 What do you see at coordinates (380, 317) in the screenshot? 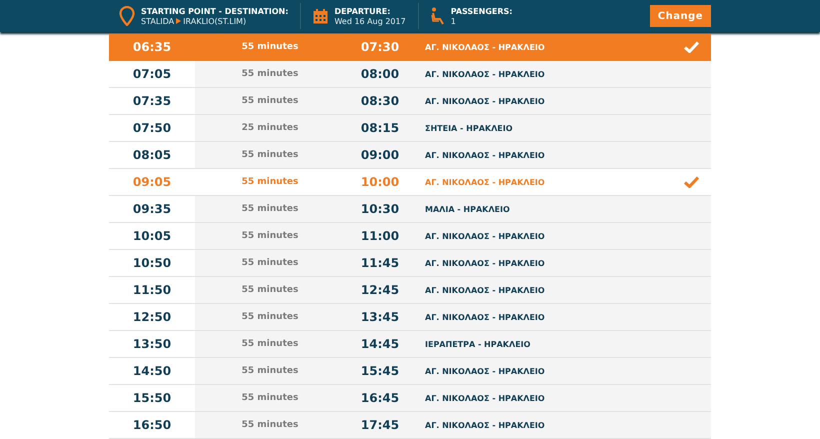
I see `arrival-time: 13:45` at bounding box center [380, 317].